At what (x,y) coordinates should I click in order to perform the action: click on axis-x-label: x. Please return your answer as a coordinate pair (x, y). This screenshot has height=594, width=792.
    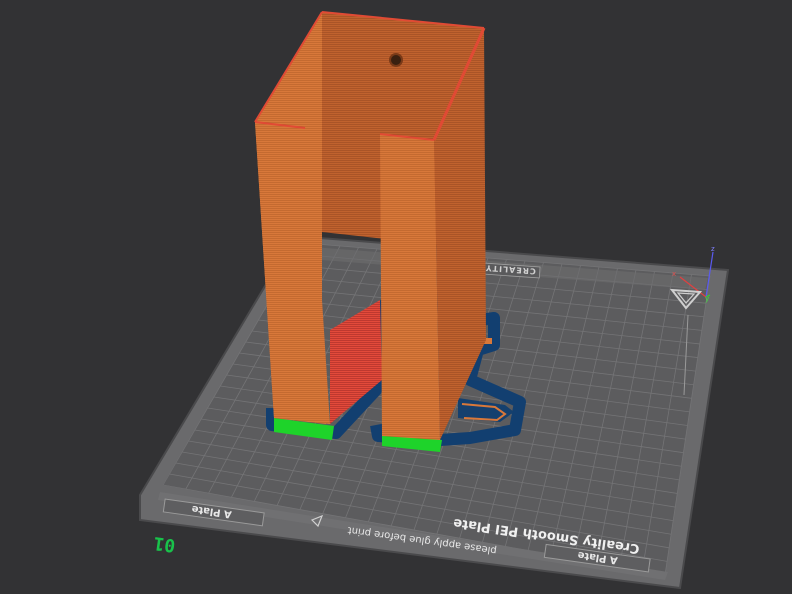
    Looking at the image, I should click on (674, 274).